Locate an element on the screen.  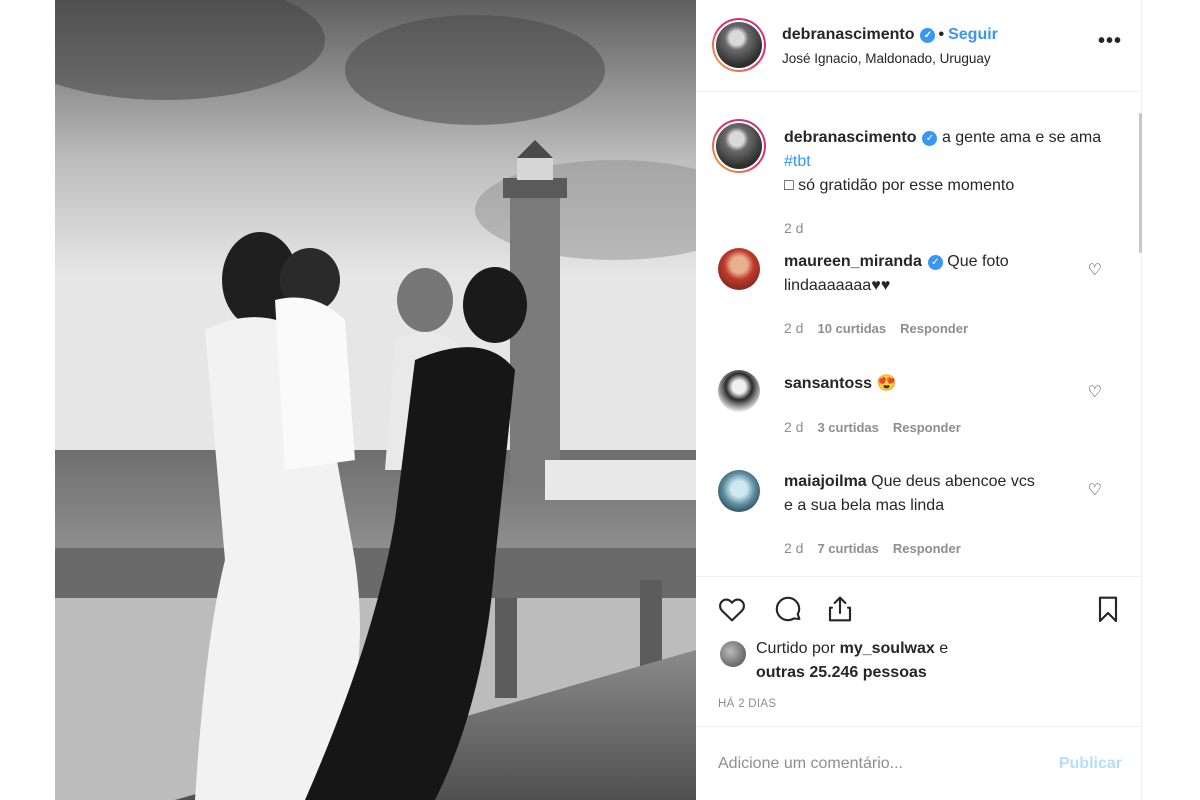
bookmark-icon is located at coordinates (1108, 609).